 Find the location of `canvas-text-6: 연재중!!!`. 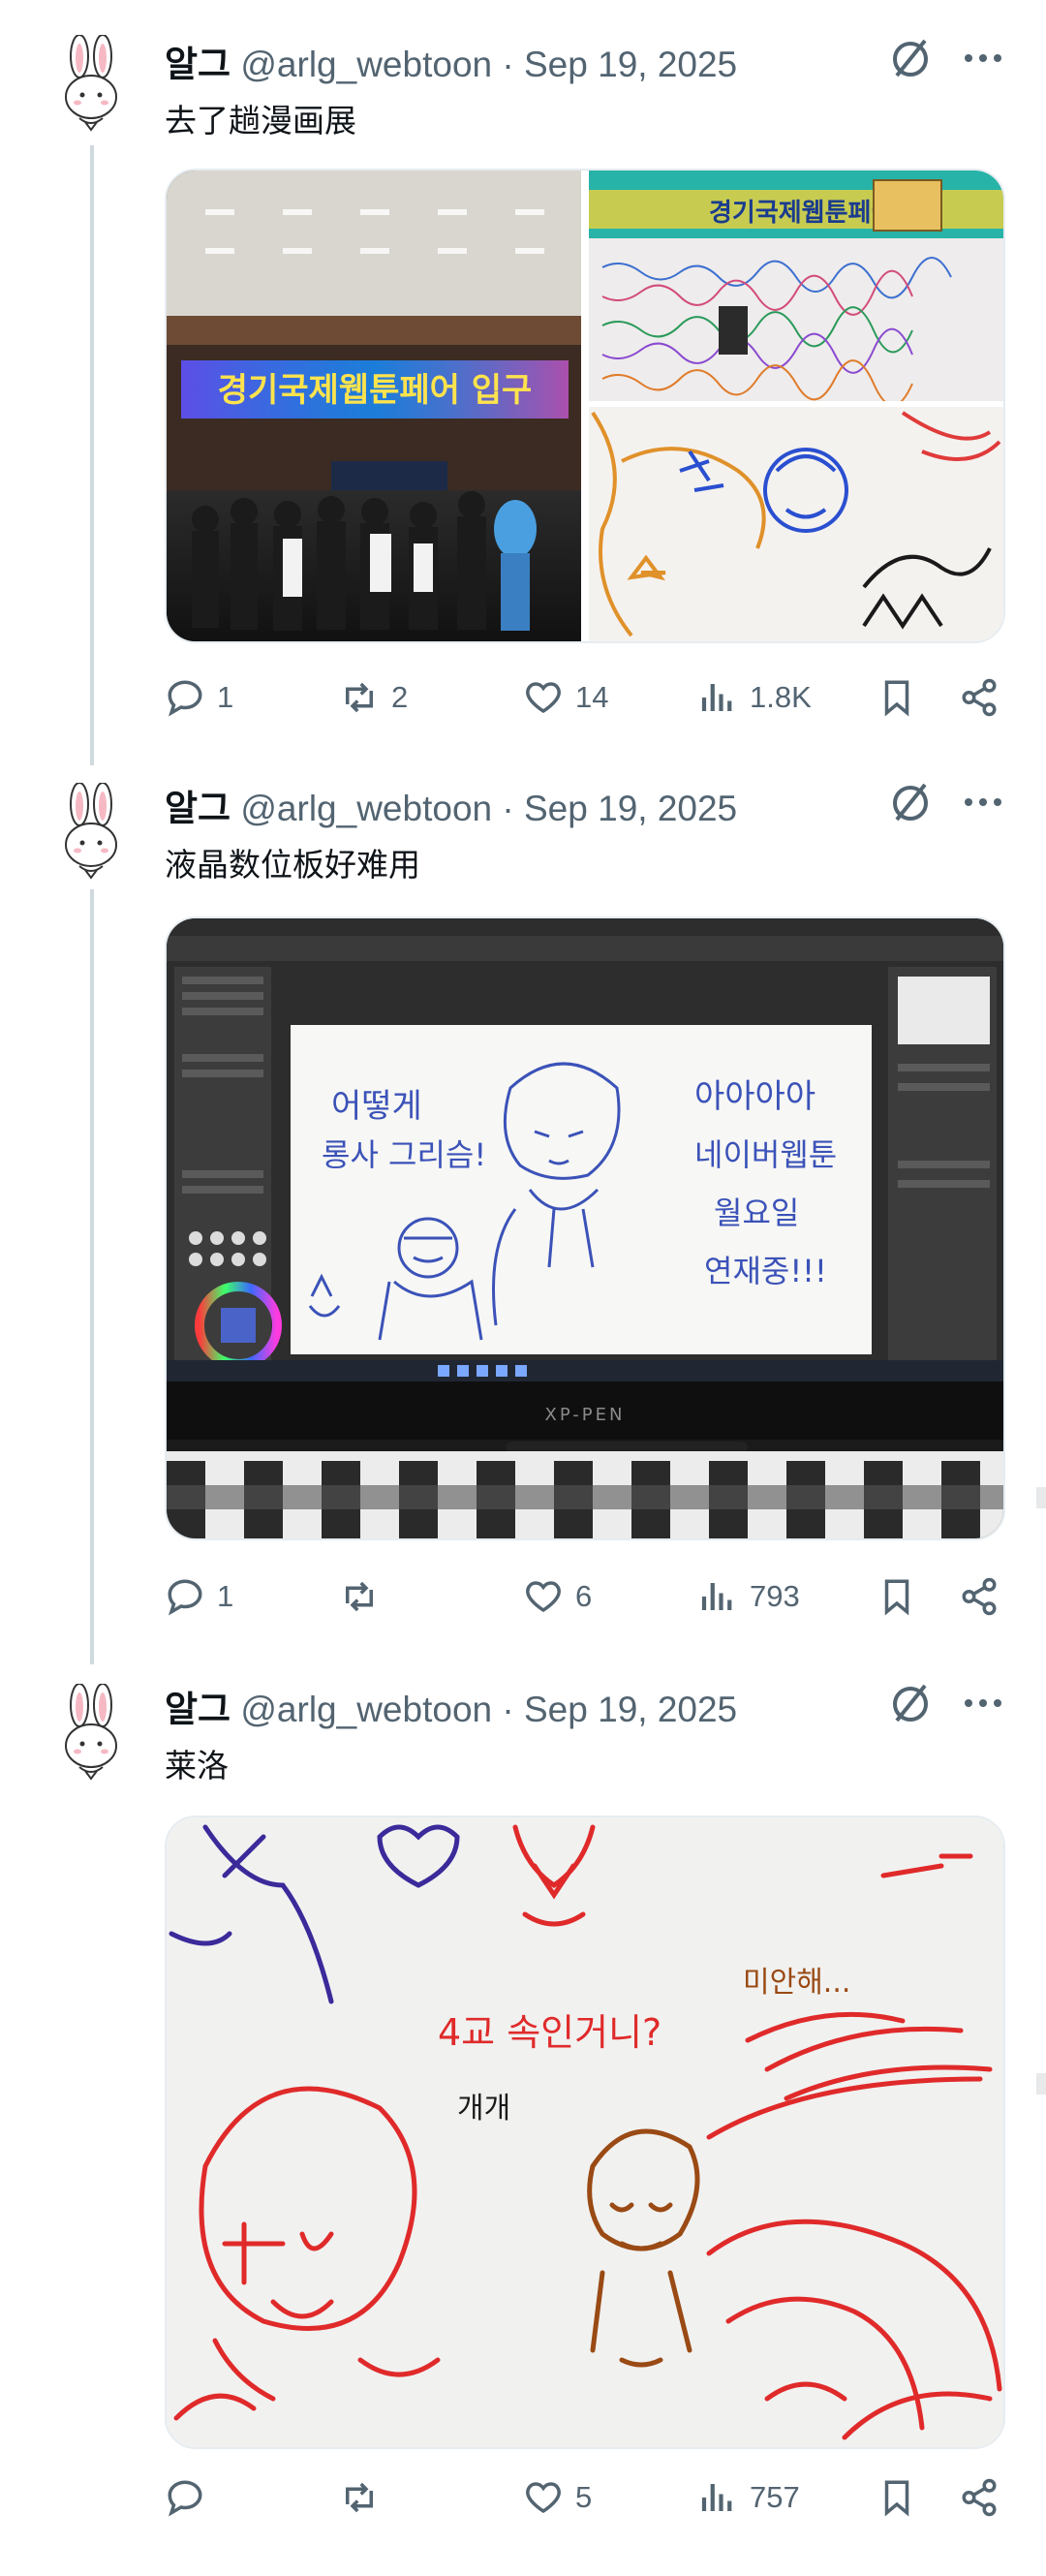

canvas-text-6: 연재중!!! is located at coordinates (765, 1271).